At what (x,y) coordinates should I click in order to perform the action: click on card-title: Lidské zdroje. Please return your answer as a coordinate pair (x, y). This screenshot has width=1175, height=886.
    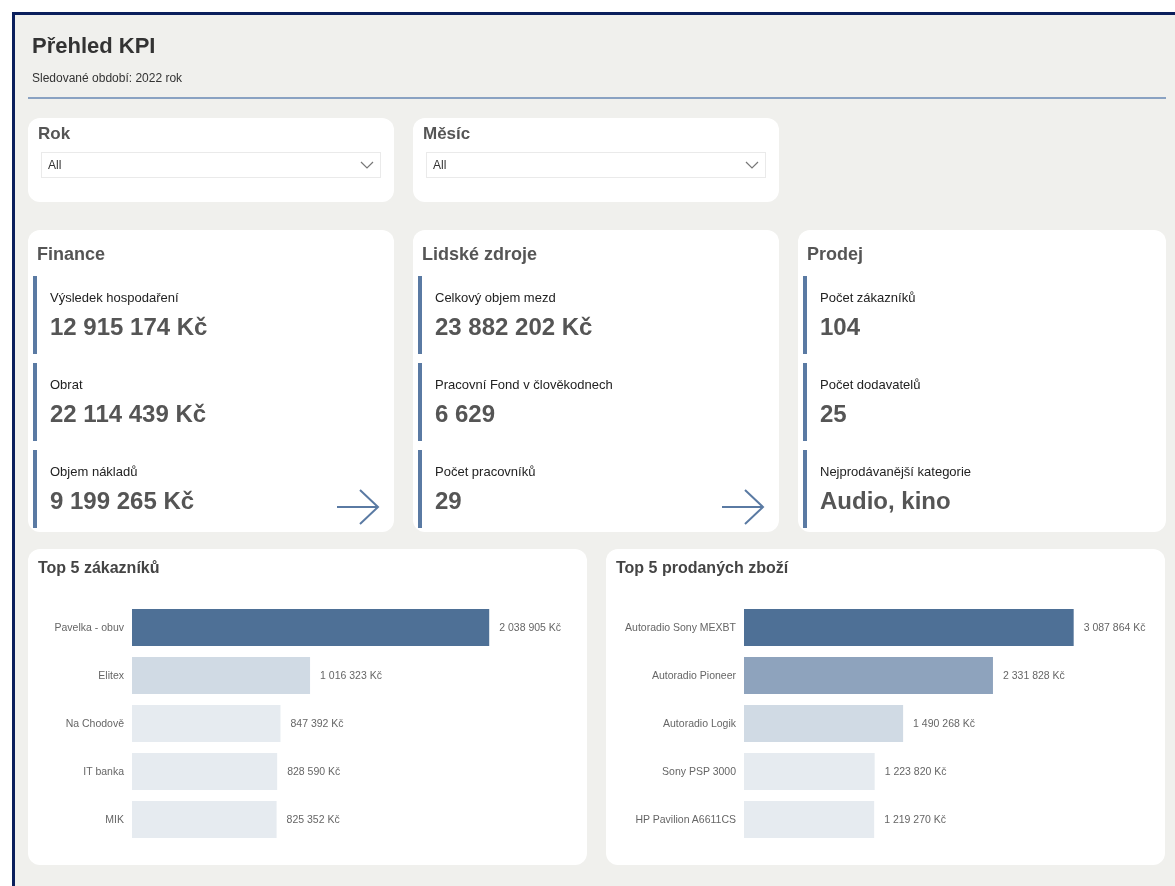
    Looking at the image, I should click on (480, 254).